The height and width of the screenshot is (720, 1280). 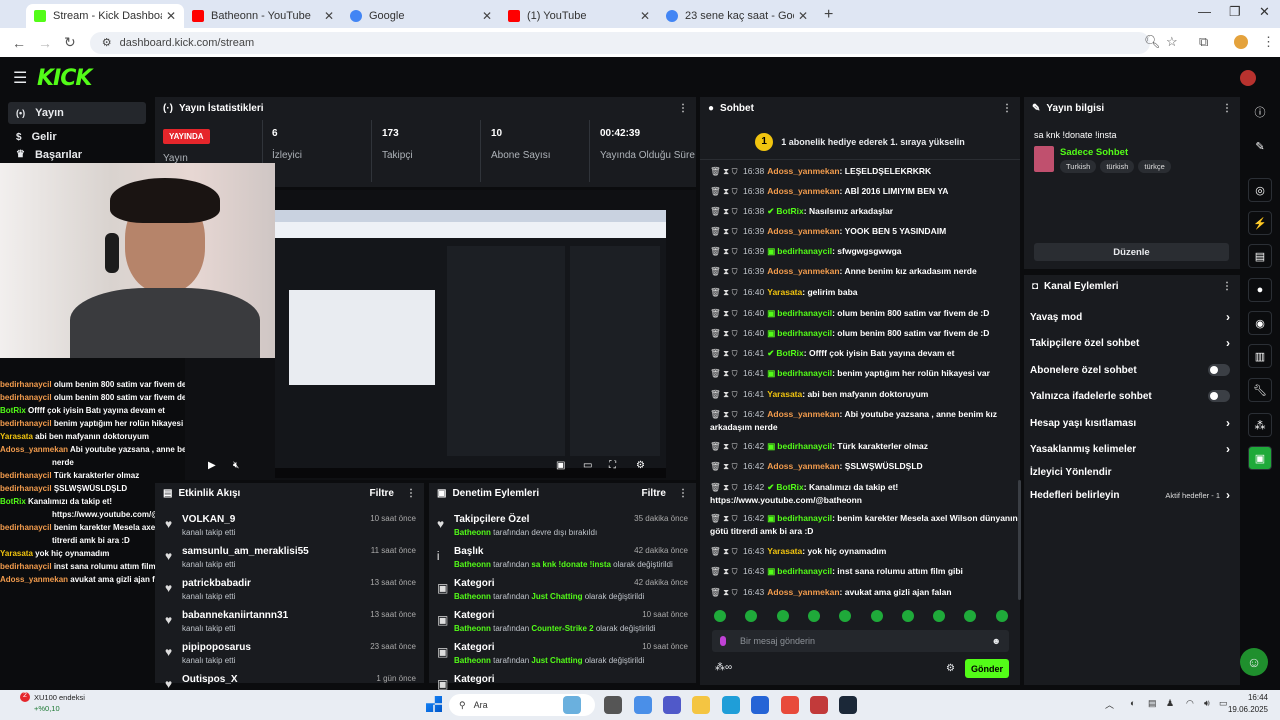 I want to click on clock-time: 16:44, so click(x=1249, y=697).